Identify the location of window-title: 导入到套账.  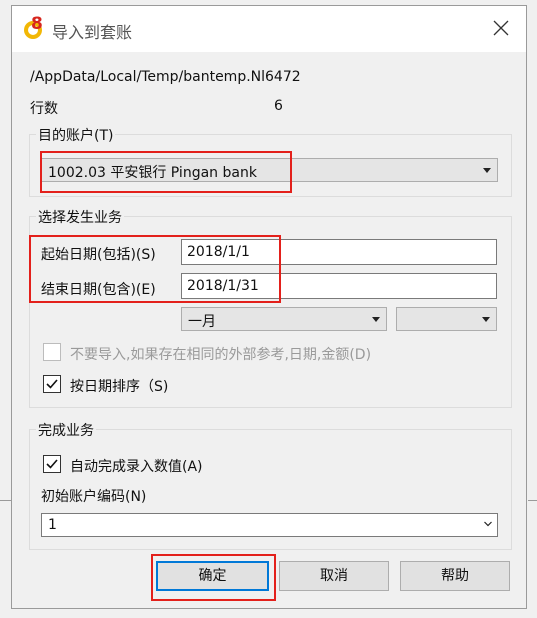
(92, 32).